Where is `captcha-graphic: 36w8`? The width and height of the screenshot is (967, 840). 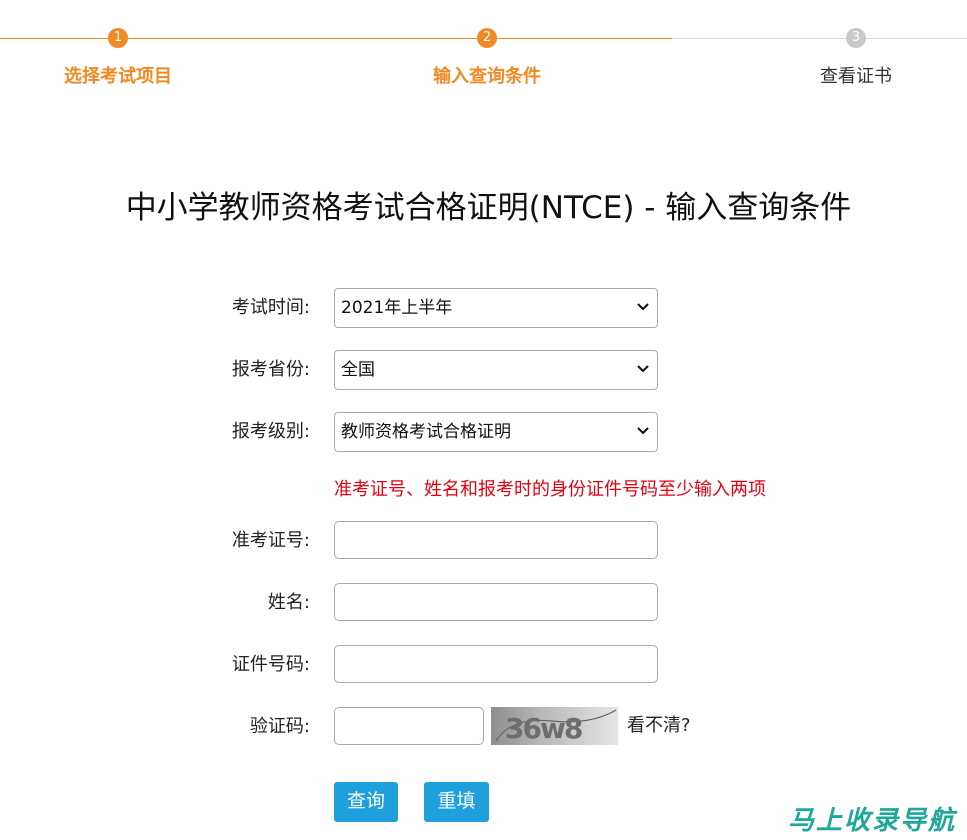 captcha-graphic: 36w8 is located at coordinates (556, 727).